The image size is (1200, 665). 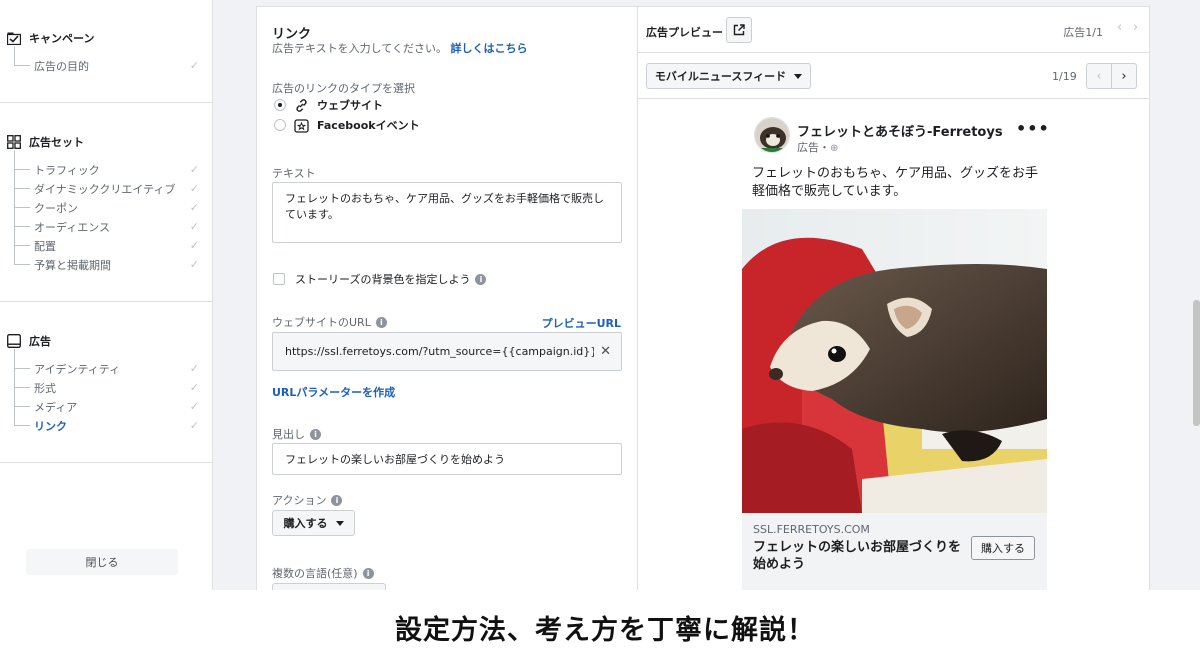 I want to click on caret-down-icon, so click(x=798, y=76).